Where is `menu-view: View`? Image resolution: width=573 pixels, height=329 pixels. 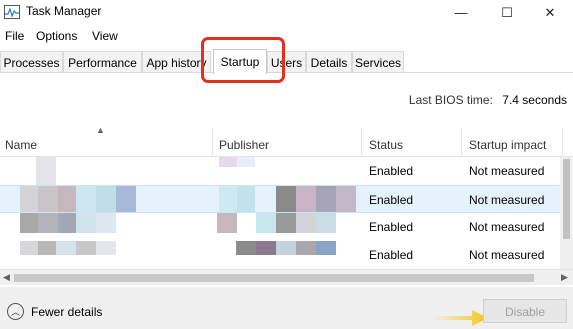 menu-view: View is located at coordinates (105, 36).